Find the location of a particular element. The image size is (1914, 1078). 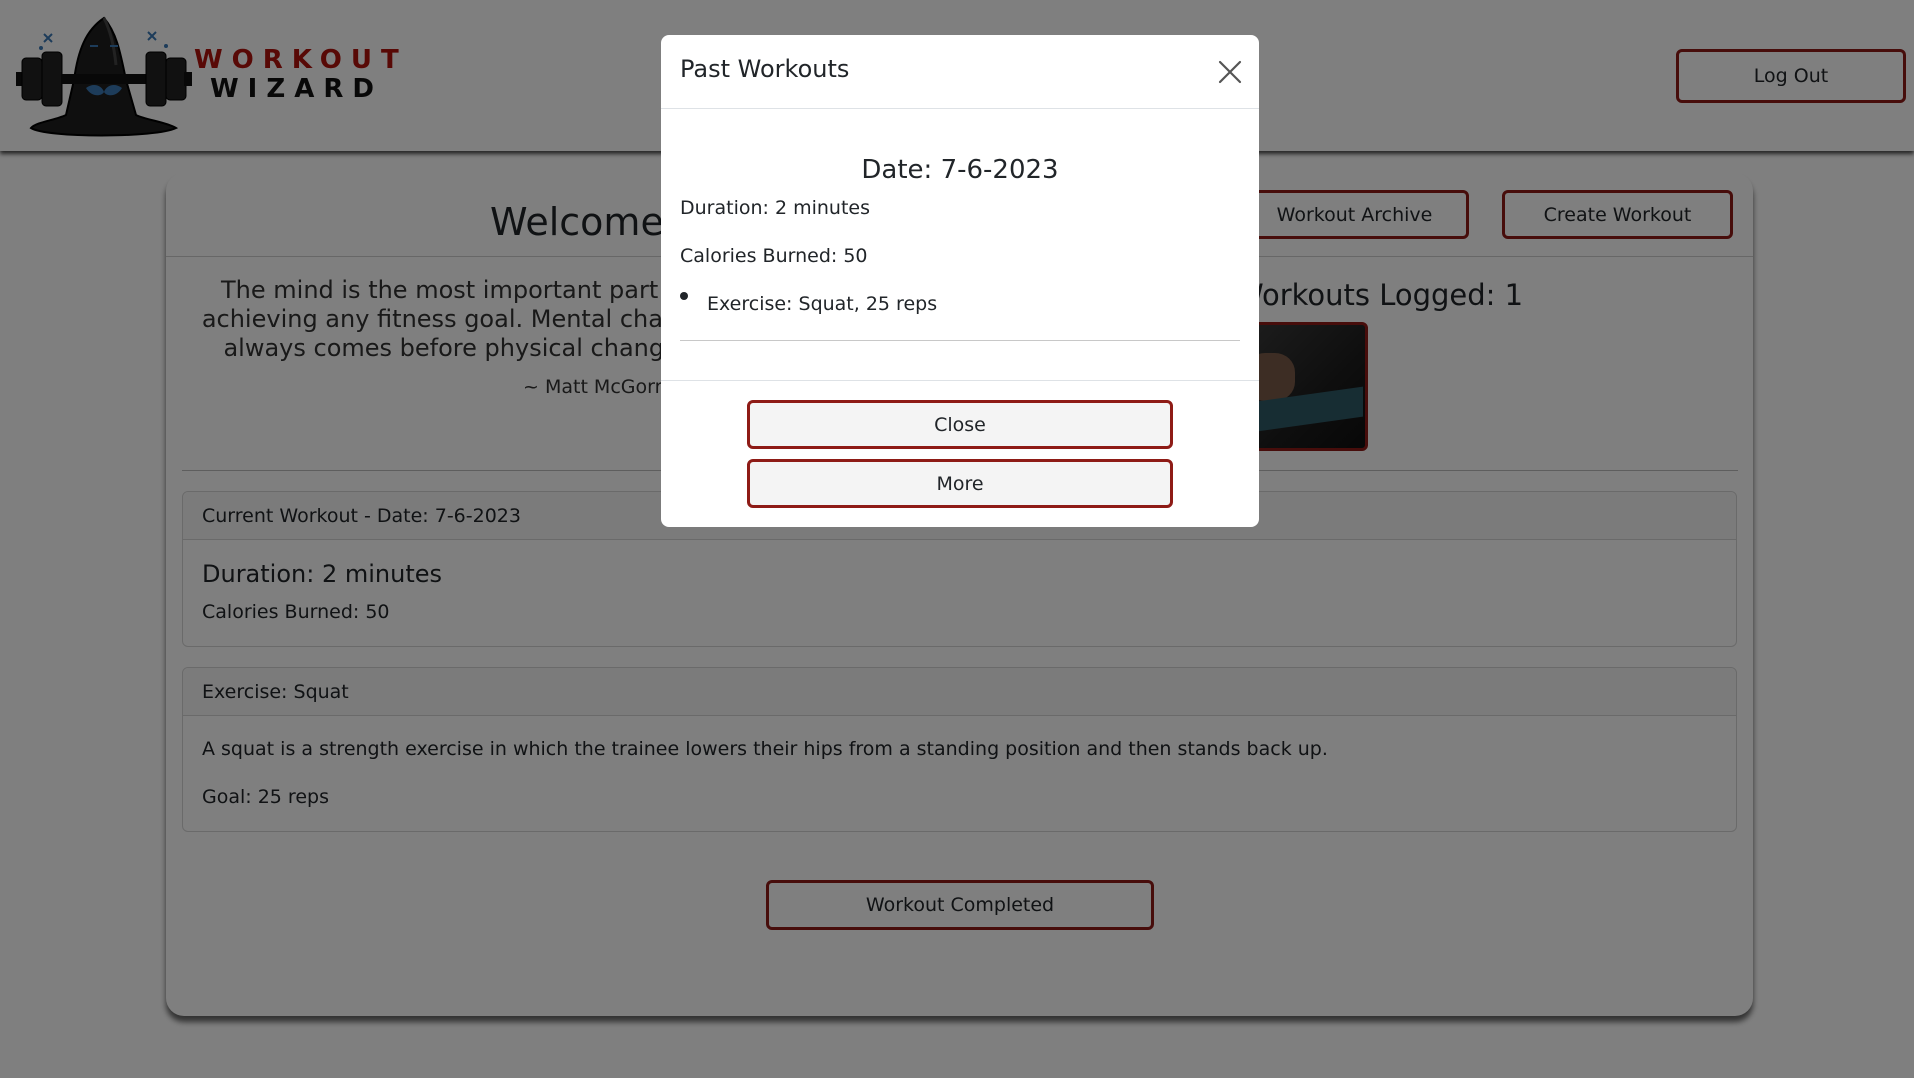

modal-title: Past Workouts is located at coordinates (765, 69).